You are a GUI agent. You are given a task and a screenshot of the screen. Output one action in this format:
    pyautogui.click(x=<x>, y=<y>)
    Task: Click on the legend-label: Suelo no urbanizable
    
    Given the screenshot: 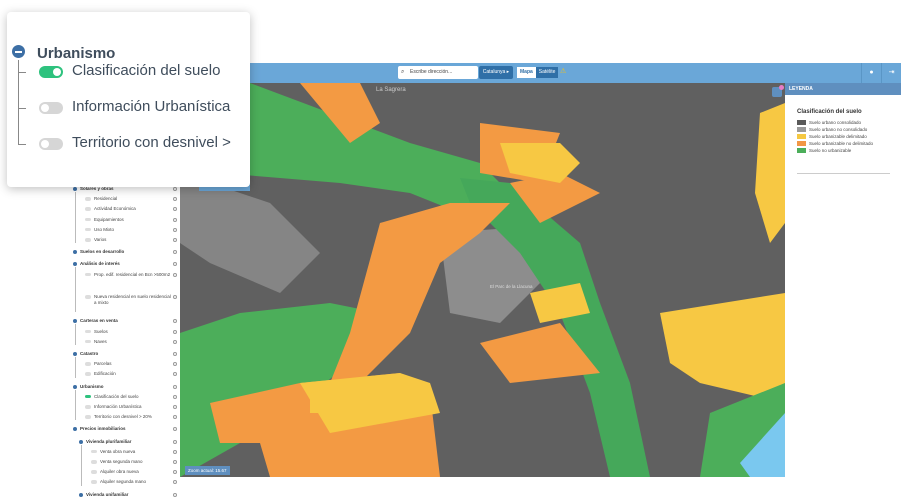 What is the action you would take?
    pyautogui.click(x=830, y=150)
    